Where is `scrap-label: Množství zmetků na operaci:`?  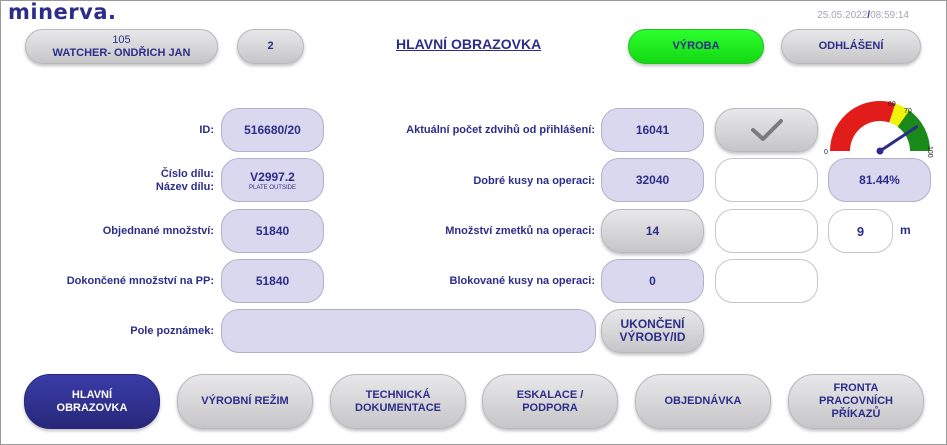 scrap-label: Množství zmetků na operaci: is located at coordinates (520, 231).